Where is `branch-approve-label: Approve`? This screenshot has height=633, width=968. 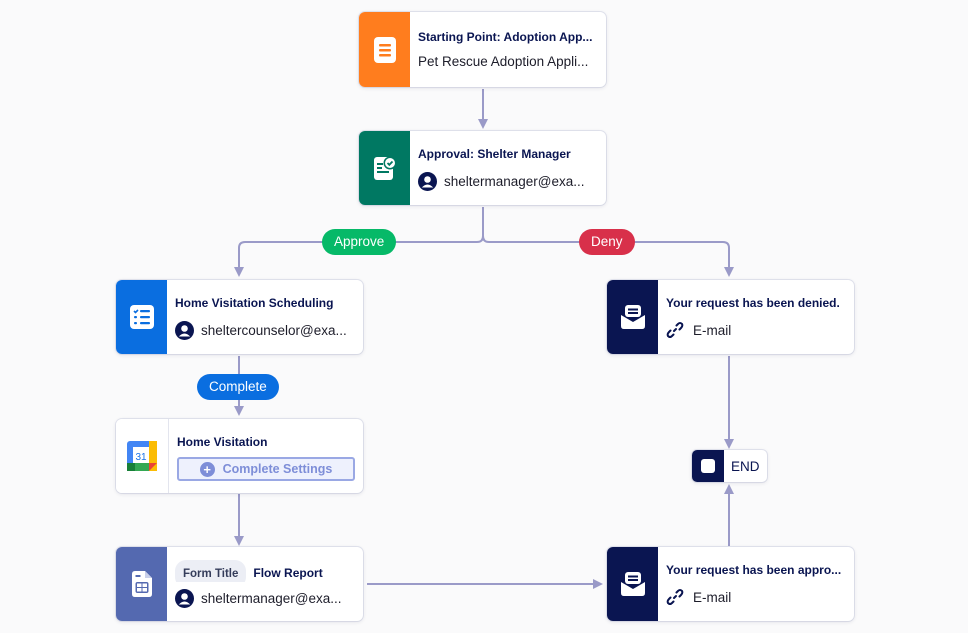
branch-approve-label: Approve is located at coordinates (359, 242).